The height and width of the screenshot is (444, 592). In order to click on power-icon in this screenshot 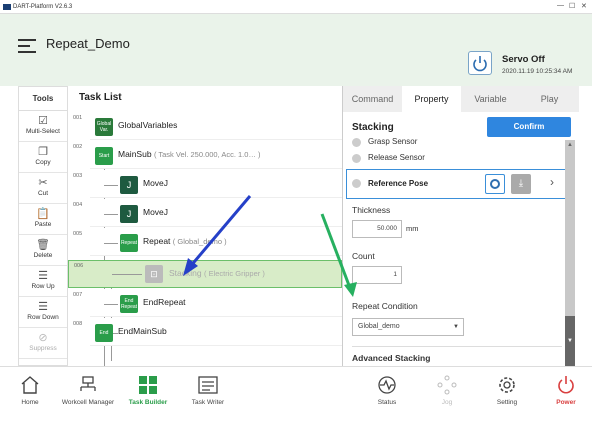, I will do `click(566, 385)`.